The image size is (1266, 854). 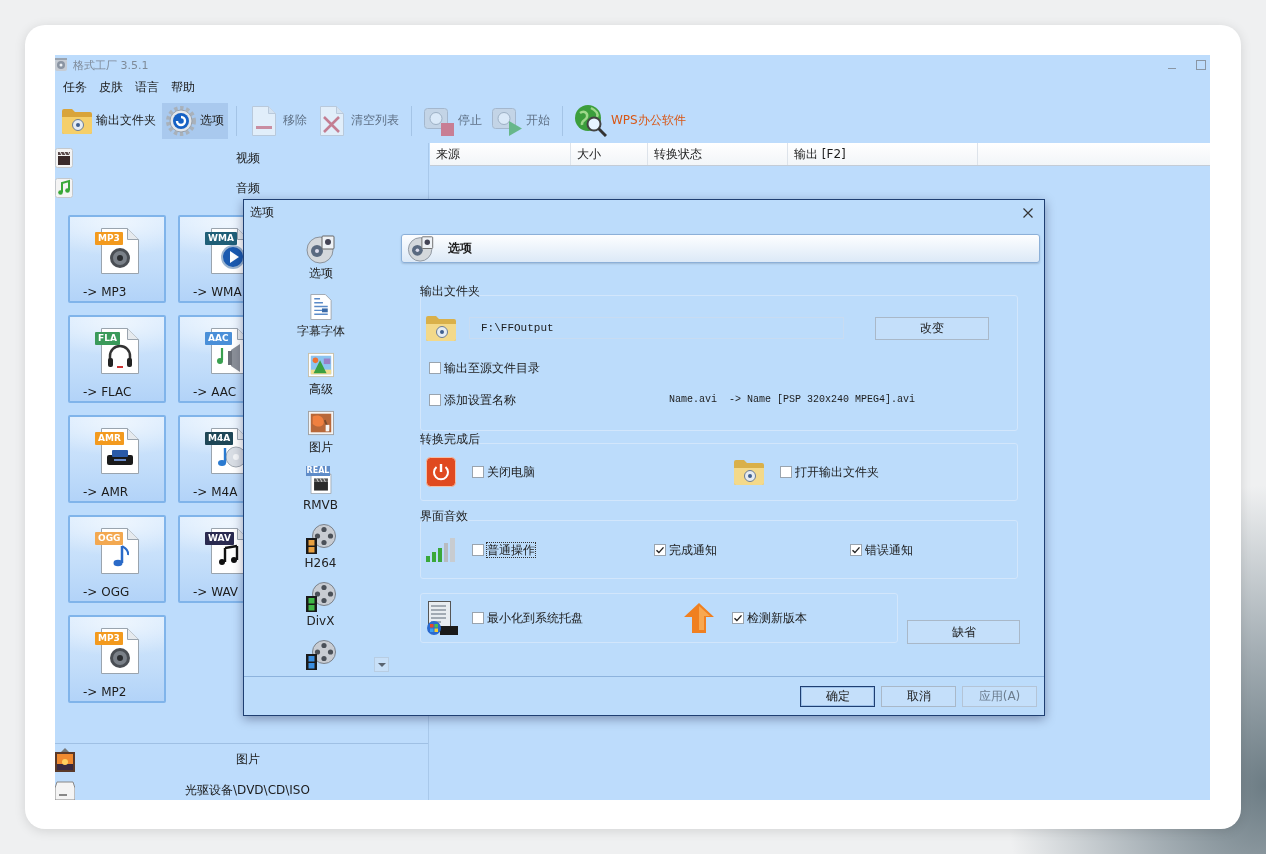 I want to click on film-play-icon, so click(x=507, y=120).